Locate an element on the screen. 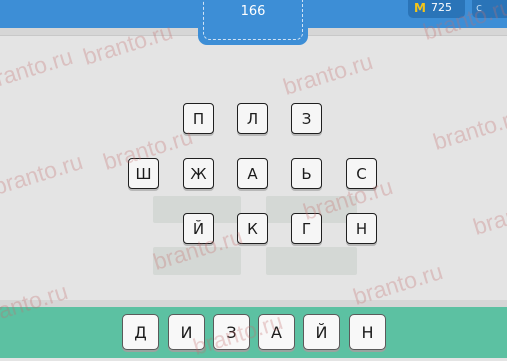 This screenshot has width=507, height=361. letter-tile: З is located at coordinates (306, 118).